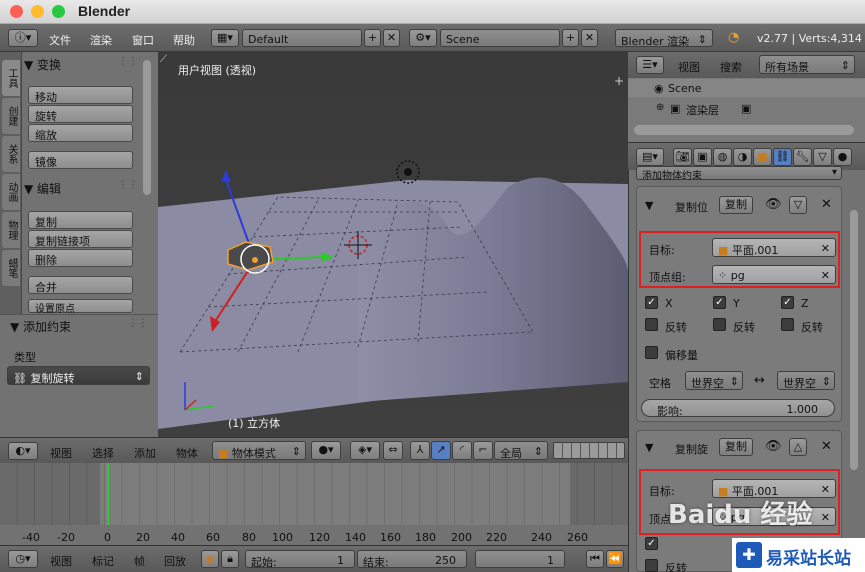  Describe the element at coordinates (742, 157) in the screenshot. I see `world-tab-icon: ◑` at that location.